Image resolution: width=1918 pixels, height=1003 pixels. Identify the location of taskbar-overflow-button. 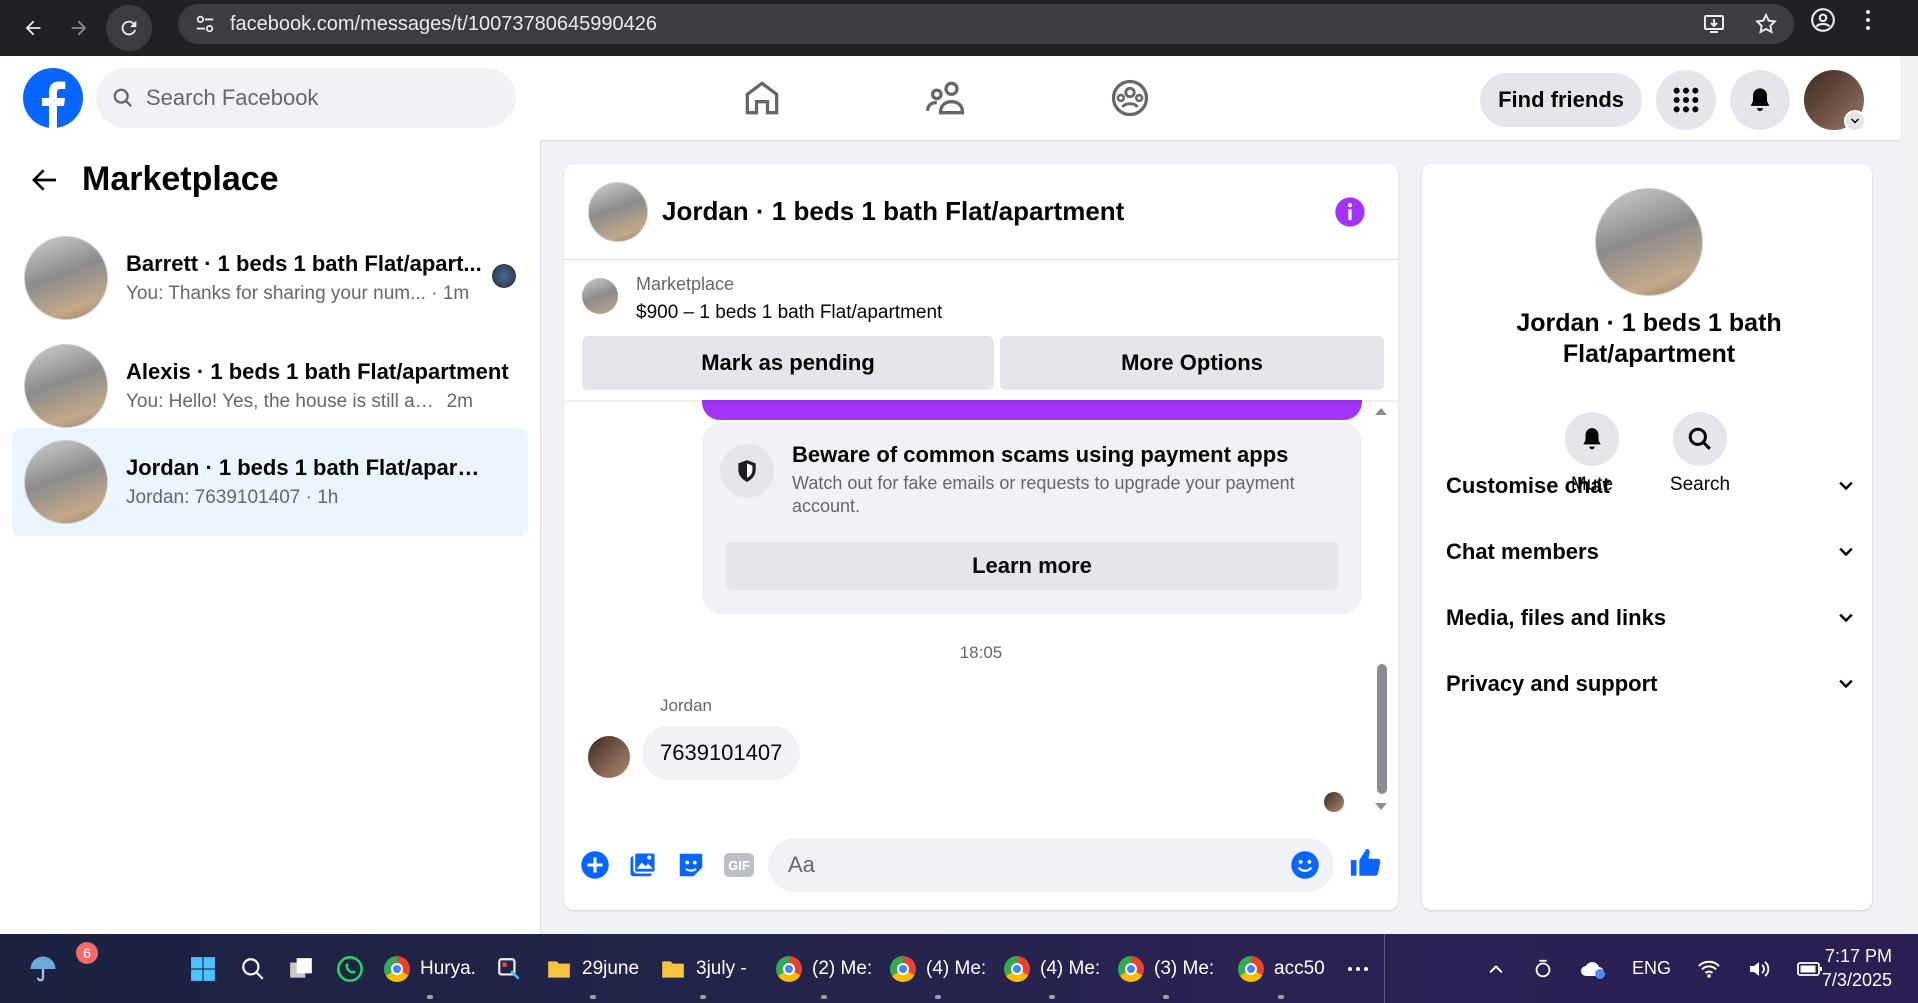
(1358, 968).